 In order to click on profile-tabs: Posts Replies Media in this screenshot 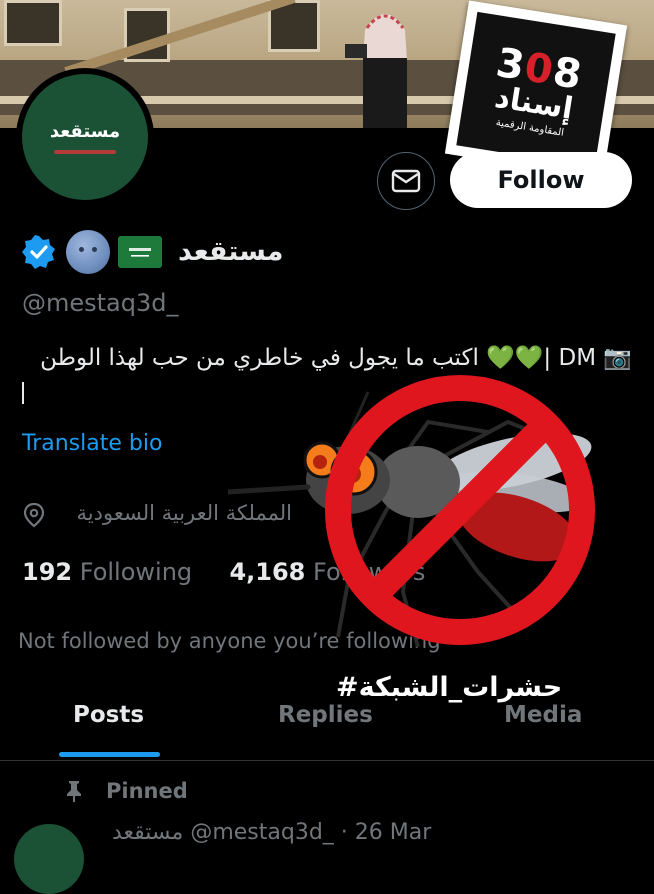, I will do `click(327, 725)`.